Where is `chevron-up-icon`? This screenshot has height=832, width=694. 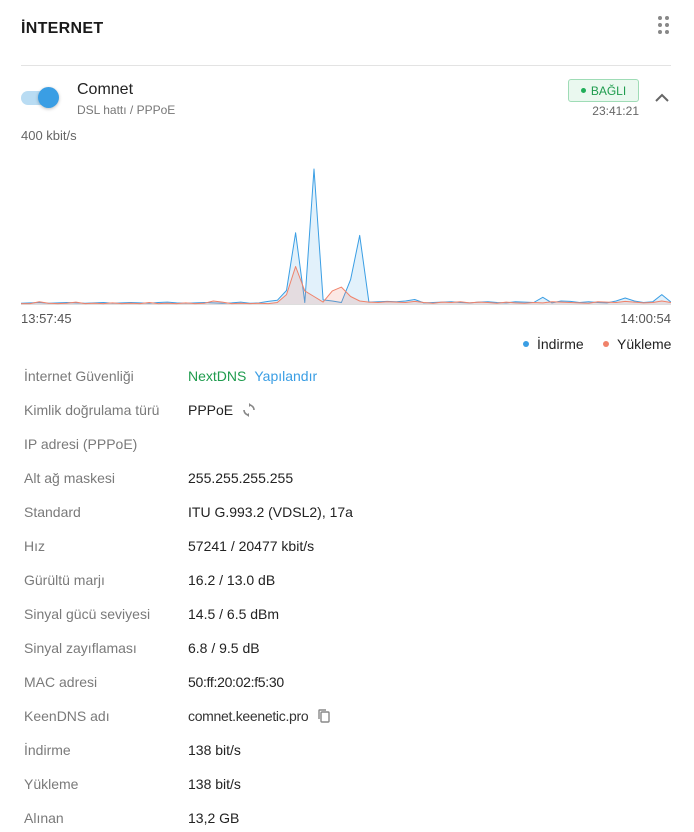 chevron-up-icon is located at coordinates (662, 98).